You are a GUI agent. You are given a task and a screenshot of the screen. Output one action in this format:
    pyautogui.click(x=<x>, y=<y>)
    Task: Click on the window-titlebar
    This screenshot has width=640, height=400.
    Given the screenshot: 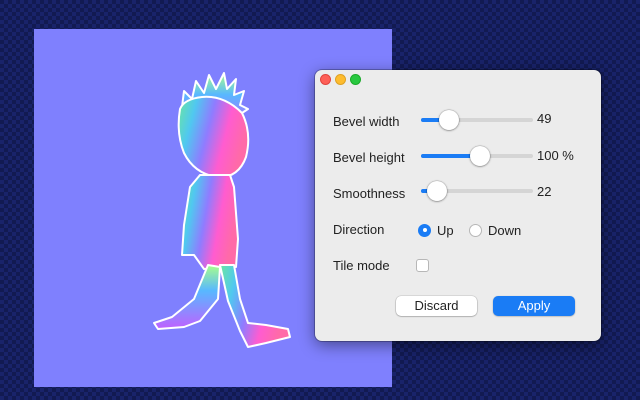 What is the action you would take?
    pyautogui.click(x=458, y=79)
    